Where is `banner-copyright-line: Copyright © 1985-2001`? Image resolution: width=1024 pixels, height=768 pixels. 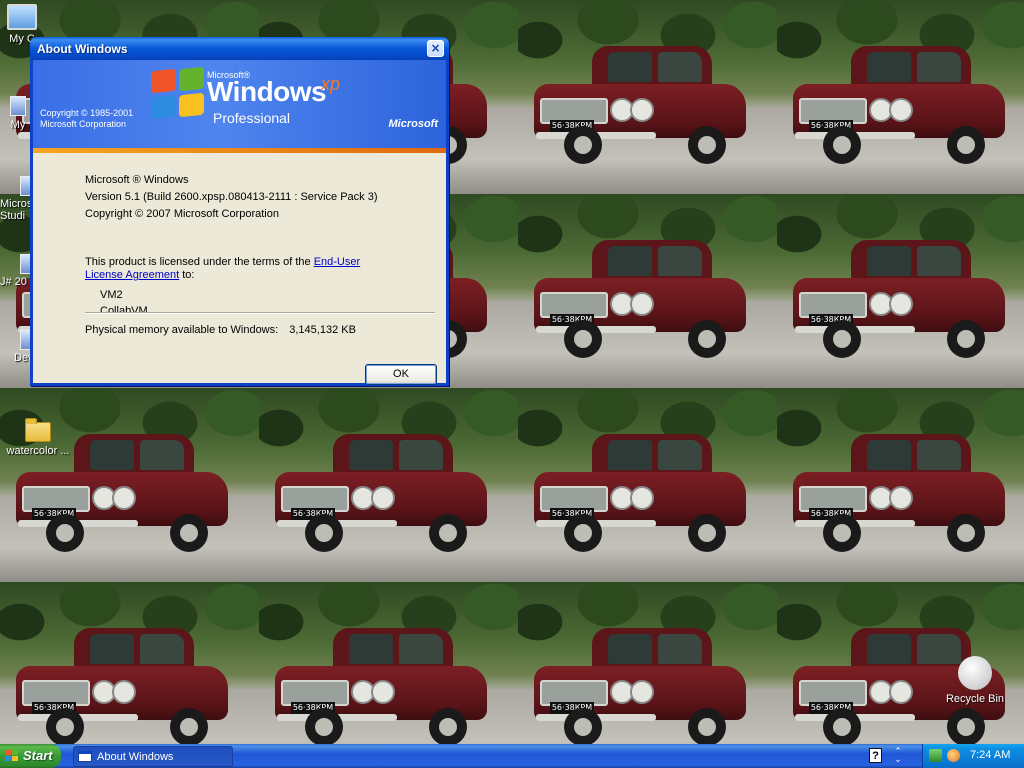 banner-copyright-line: Copyright © 1985-2001 is located at coordinates (87, 113).